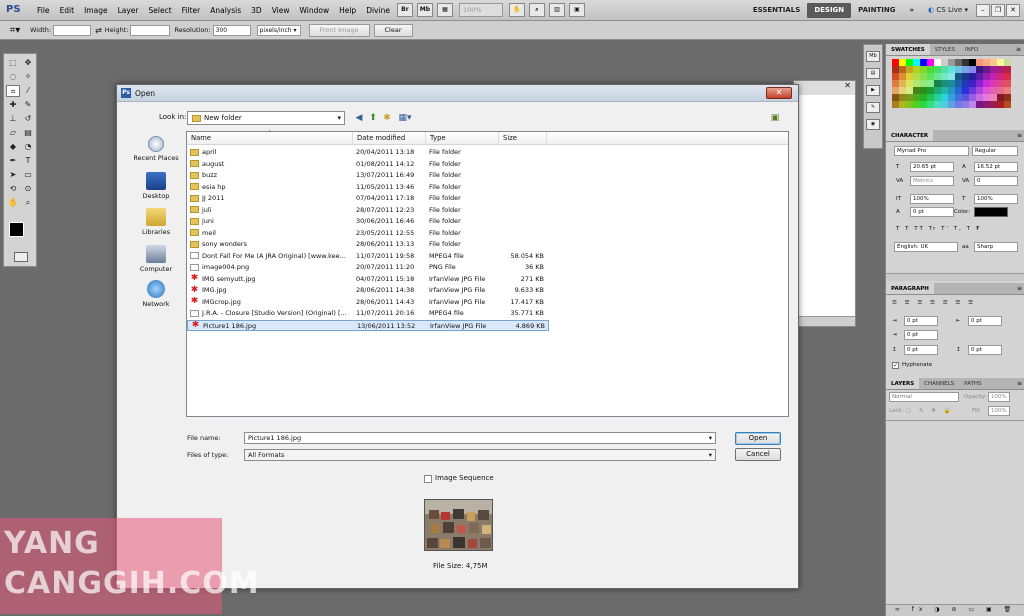  What do you see at coordinates (903, 383) in the screenshot?
I see `tab-layers: LAYERS` at bounding box center [903, 383].